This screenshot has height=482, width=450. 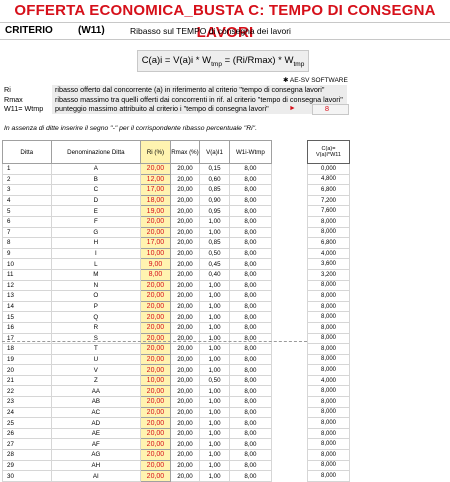 What do you see at coordinates (318, 80) in the screenshot?
I see `software-name: AE-SV SOFTWARE` at bounding box center [318, 80].